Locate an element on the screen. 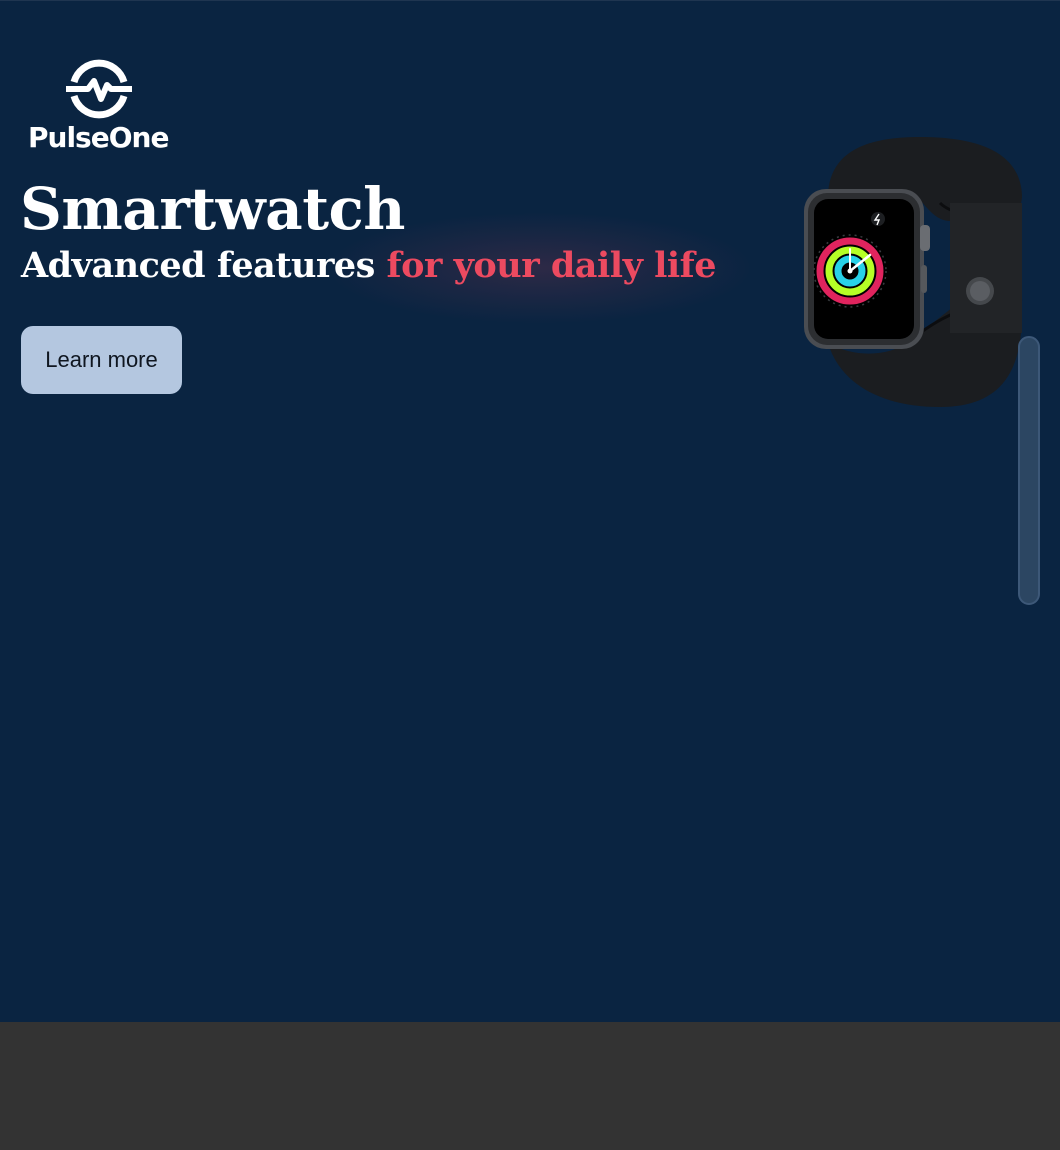  vertical-scrollbar is located at coordinates (1029, 470).